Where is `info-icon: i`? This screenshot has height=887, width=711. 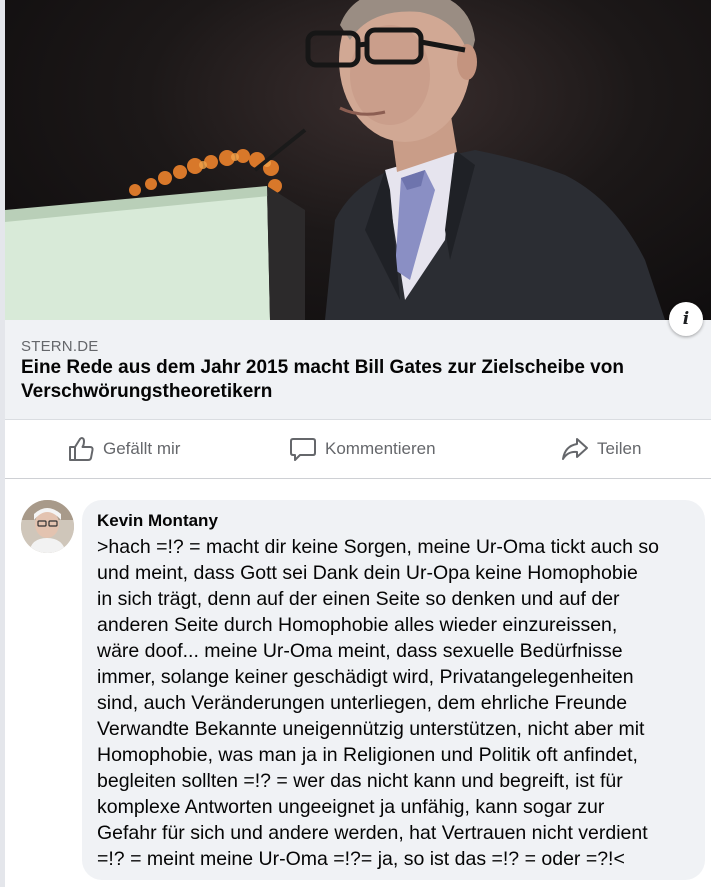
info-icon: i is located at coordinates (686, 319).